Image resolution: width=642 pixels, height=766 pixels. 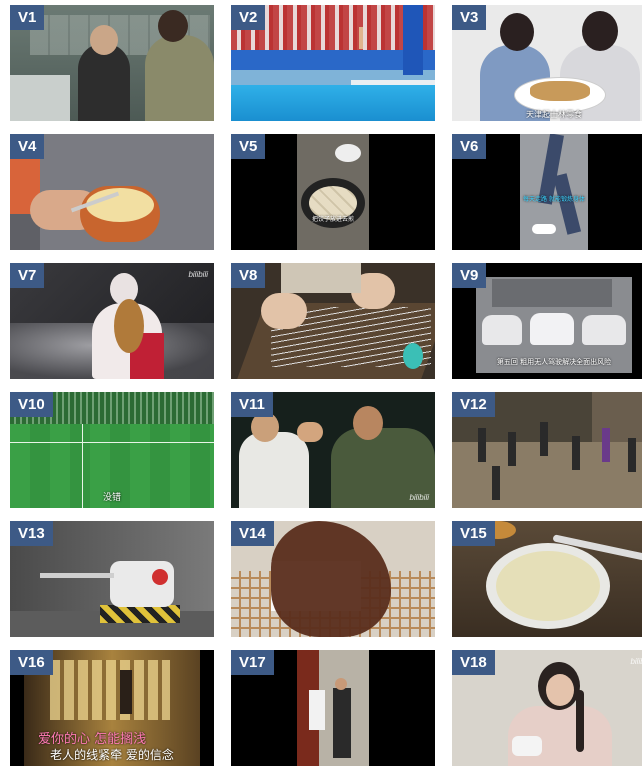 I want to click on pipa, so click(x=129, y=326).